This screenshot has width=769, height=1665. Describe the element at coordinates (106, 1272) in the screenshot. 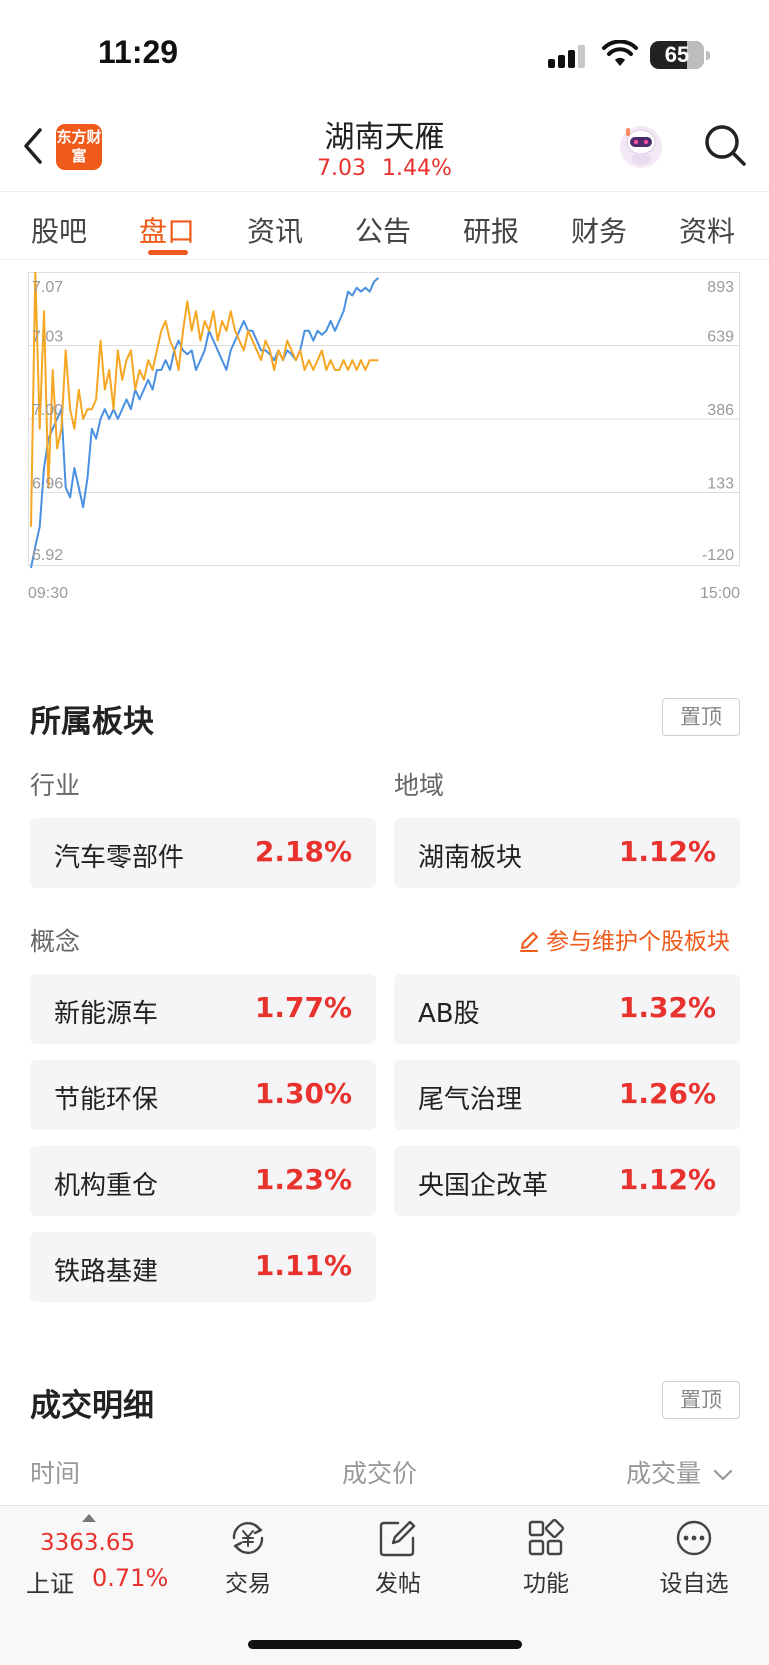

I see `sector-name: 铁路基建` at that location.